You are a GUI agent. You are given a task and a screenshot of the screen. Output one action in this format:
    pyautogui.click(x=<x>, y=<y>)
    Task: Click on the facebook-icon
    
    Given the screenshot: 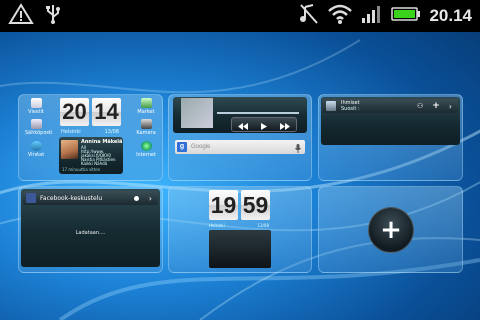 What is the action you would take?
    pyautogui.click(x=31, y=198)
    